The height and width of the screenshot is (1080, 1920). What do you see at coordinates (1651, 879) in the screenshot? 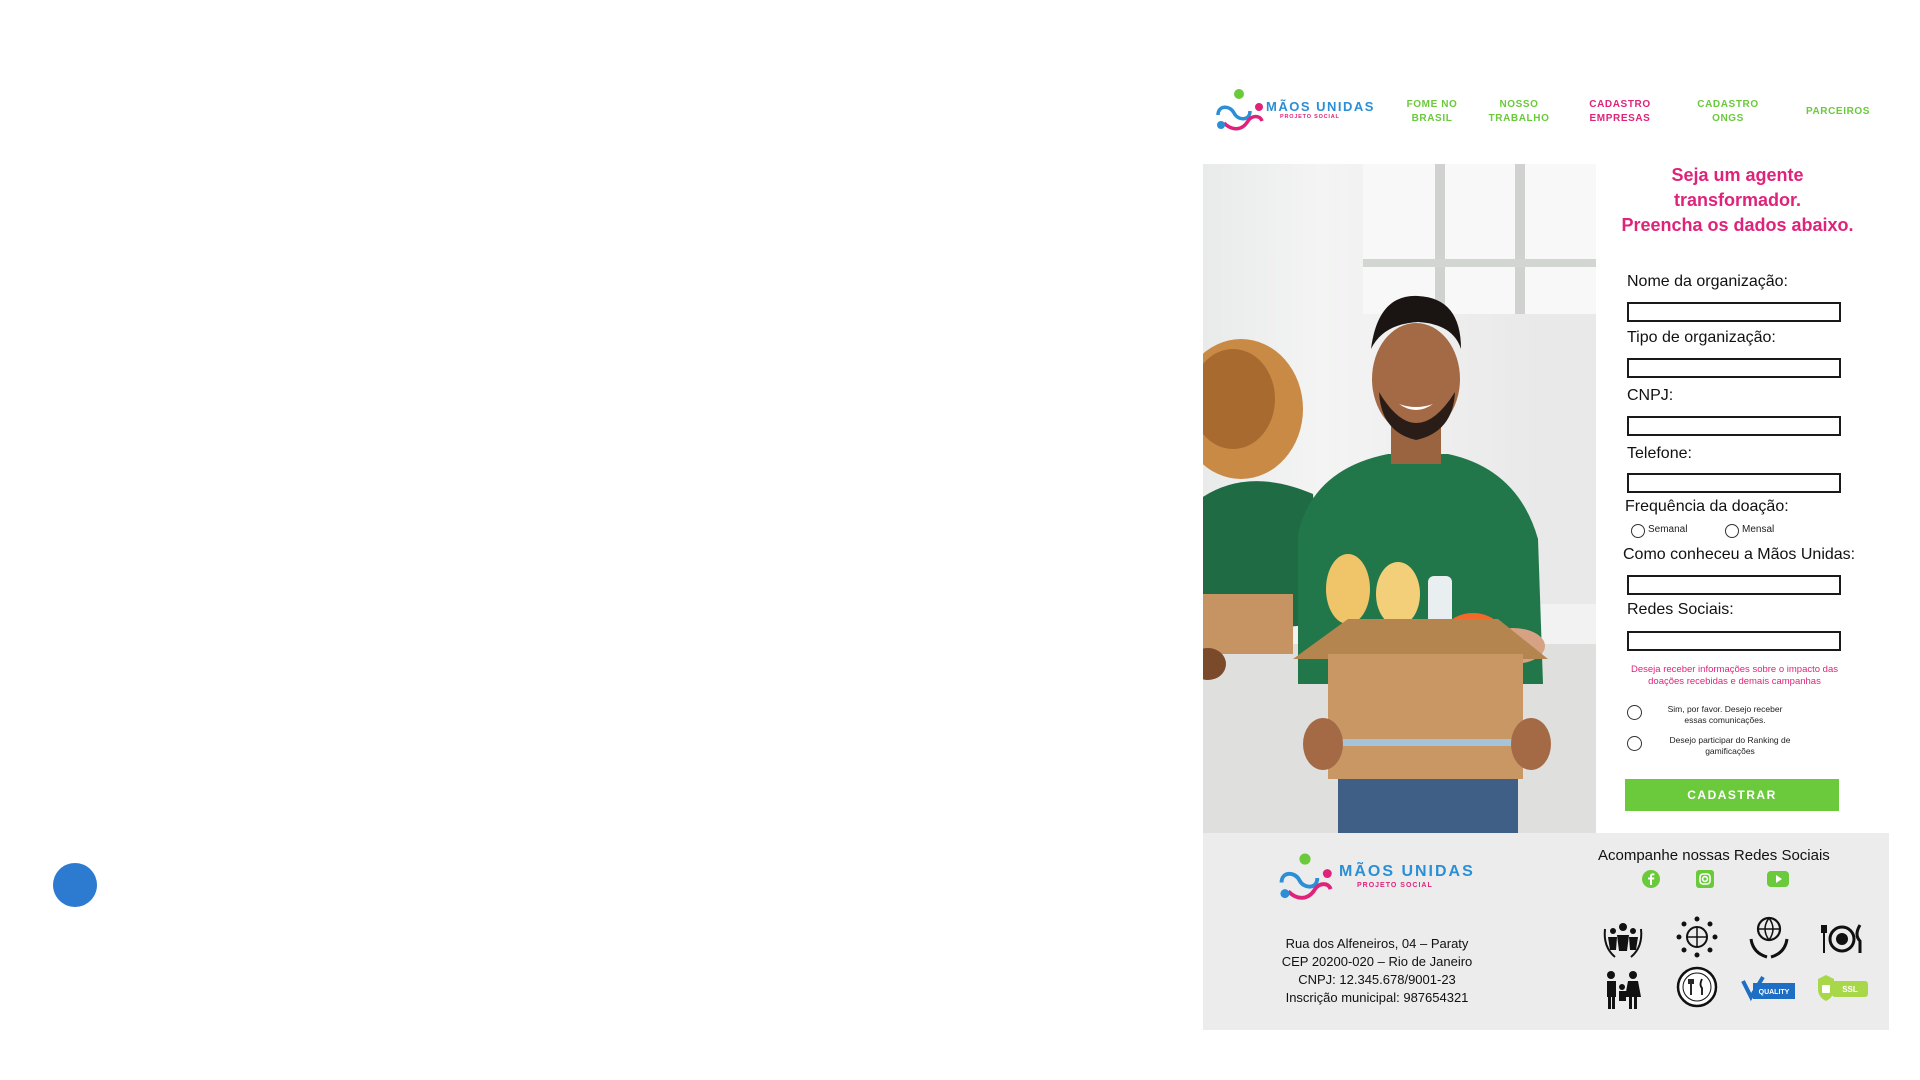
I see `facebook-icon` at bounding box center [1651, 879].